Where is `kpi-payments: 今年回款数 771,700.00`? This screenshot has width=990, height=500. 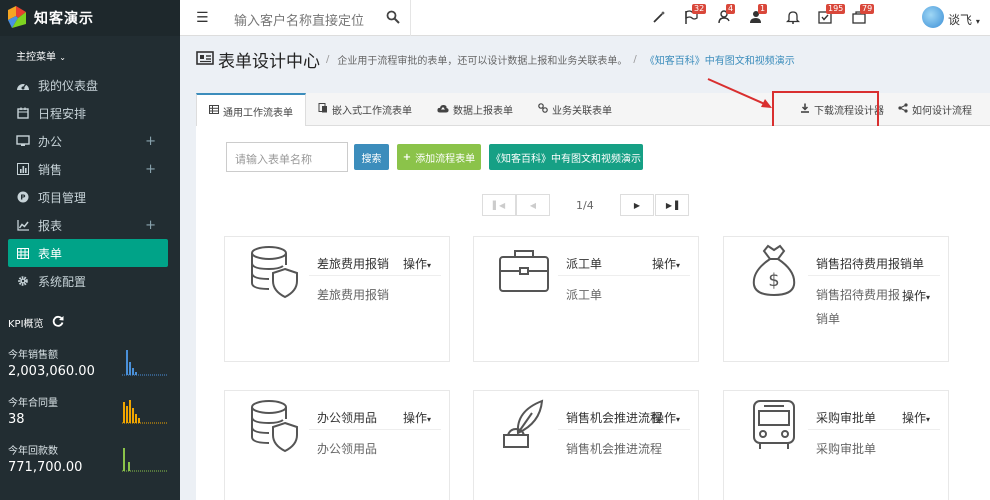
kpi-payments: 今年回款数 771,700.00 is located at coordinates (90, 458).